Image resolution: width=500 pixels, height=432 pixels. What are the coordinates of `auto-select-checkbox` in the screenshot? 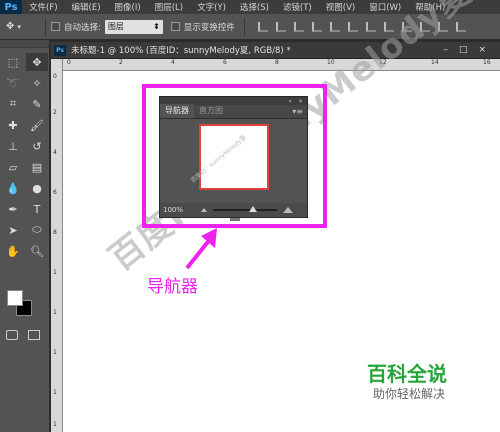 It's located at (55, 26).